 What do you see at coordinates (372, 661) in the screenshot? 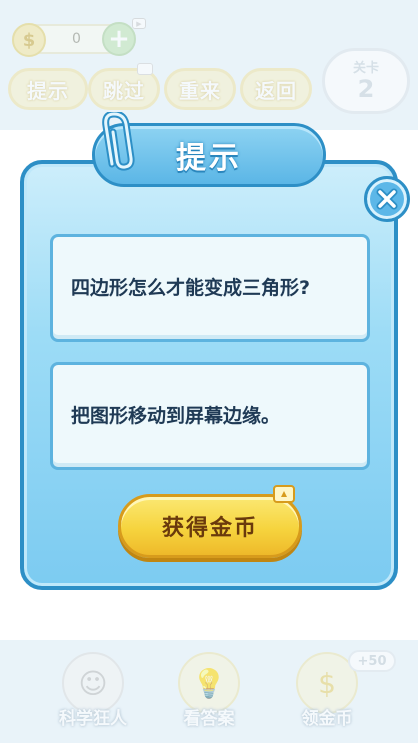
I see `coin-bonus-badge: +50` at bounding box center [372, 661].